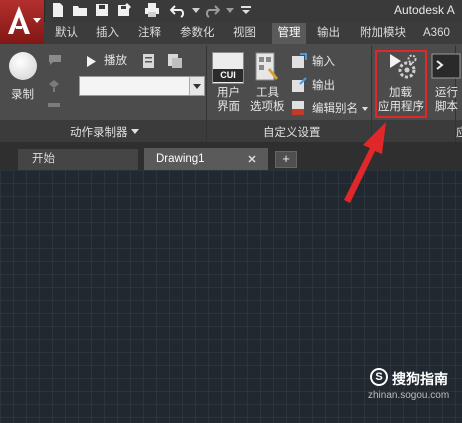 The image size is (462, 423). What do you see at coordinates (379, 377) in the screenshot?
I see `sogou-logo-icon: S` at bounding box center [379, 377].